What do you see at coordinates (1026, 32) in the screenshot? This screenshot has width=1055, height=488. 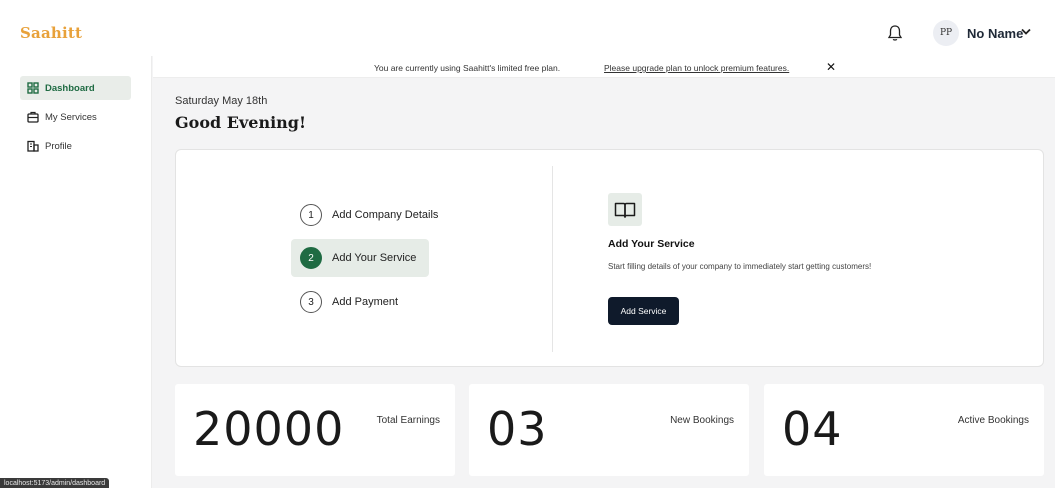 I see `chevron-down-icon` at bounding box center [1026, 32].